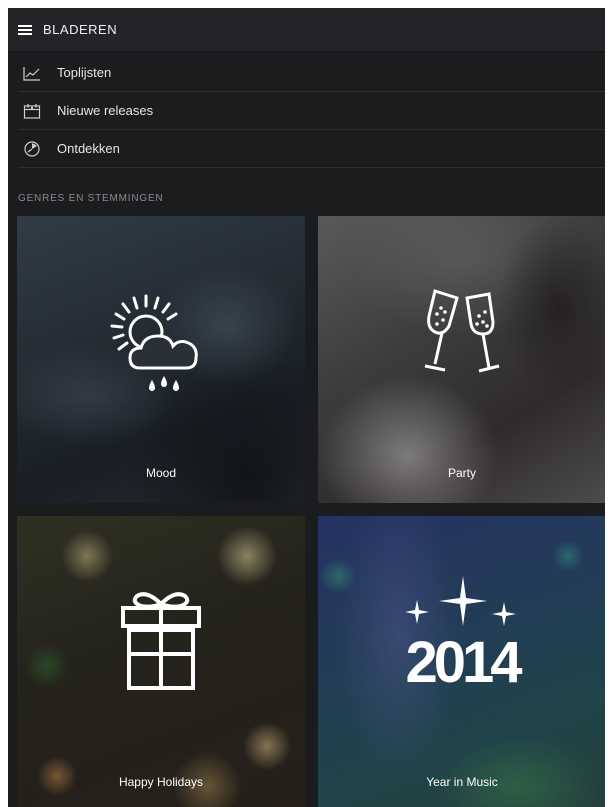 This screenshot has height=807, width=612. I want to click on year-2014-icon: 2014, so click(465, 635).